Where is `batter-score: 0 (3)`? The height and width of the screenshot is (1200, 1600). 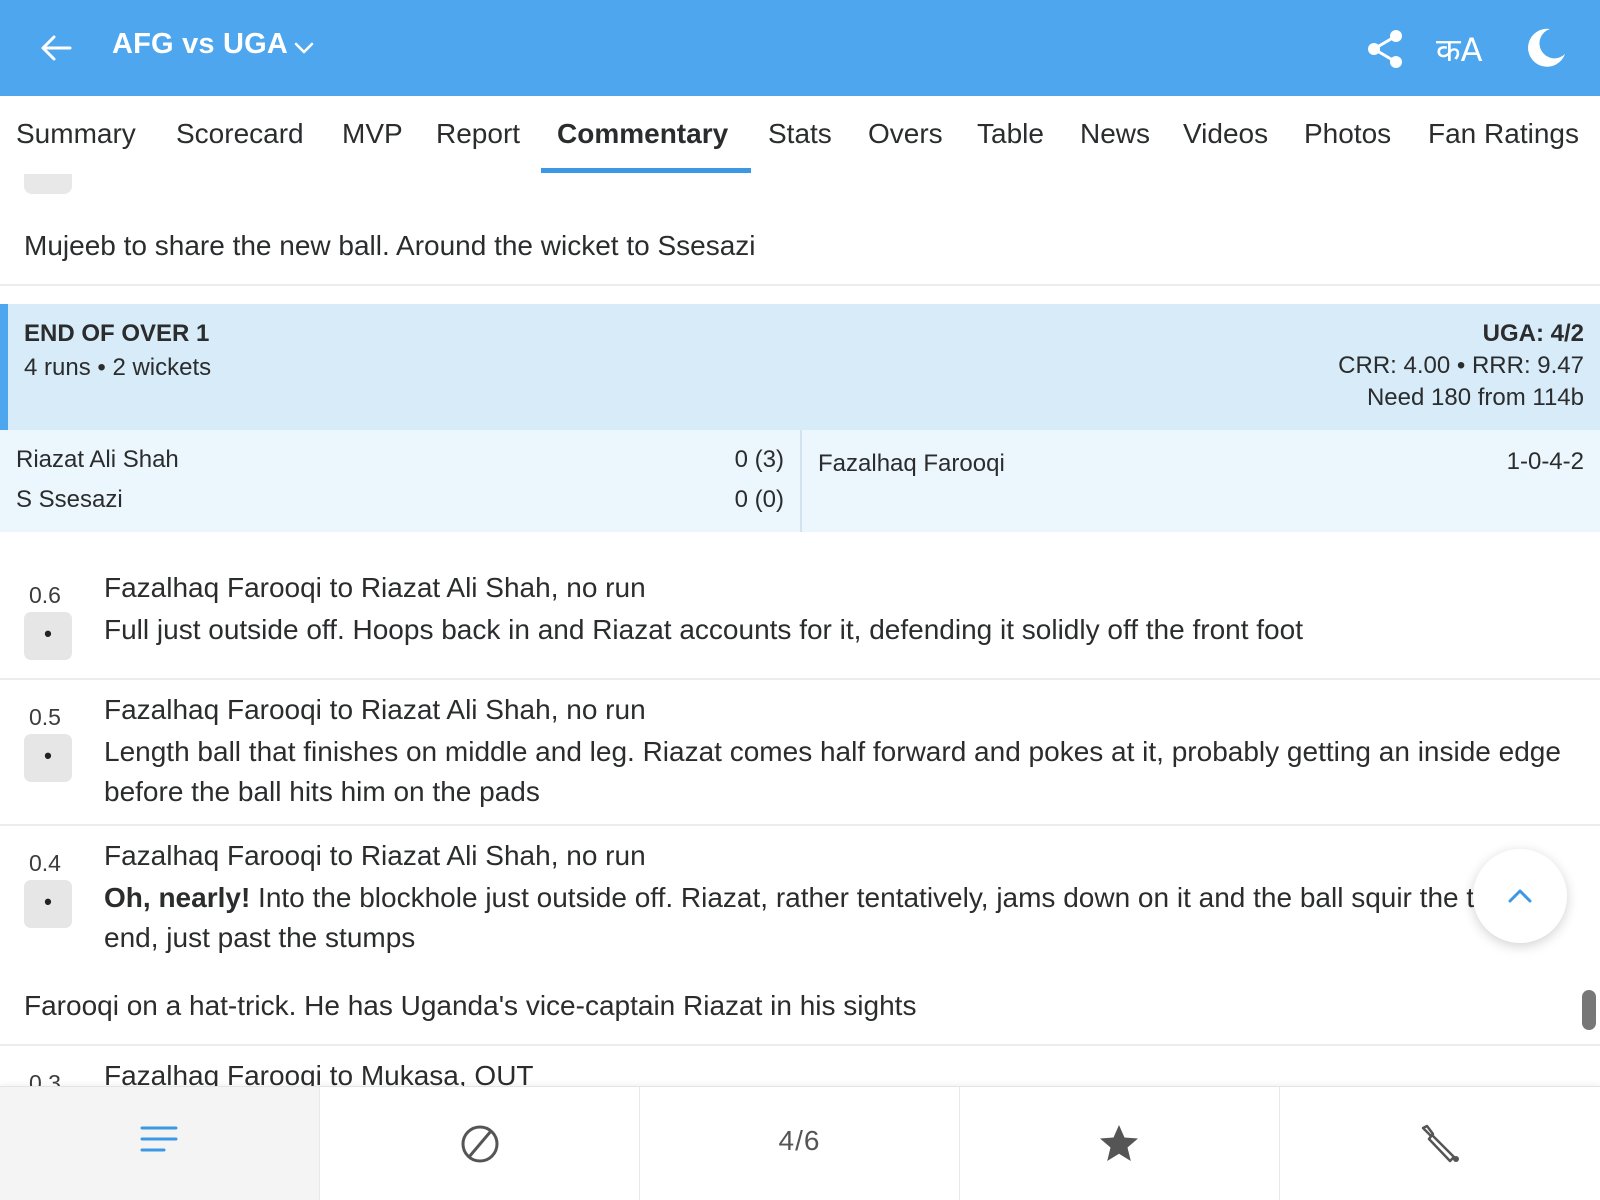
batter-score: 0 (3) is located at coordinates (759, 459).